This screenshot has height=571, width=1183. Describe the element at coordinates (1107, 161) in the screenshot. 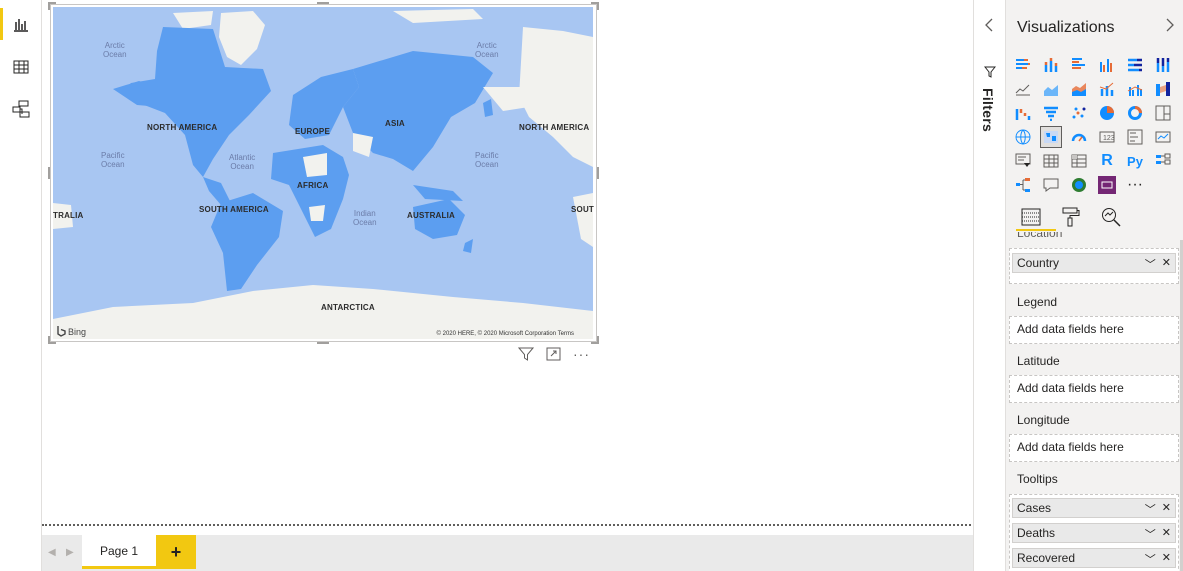

I see `r-visual-icon: R` at that location.